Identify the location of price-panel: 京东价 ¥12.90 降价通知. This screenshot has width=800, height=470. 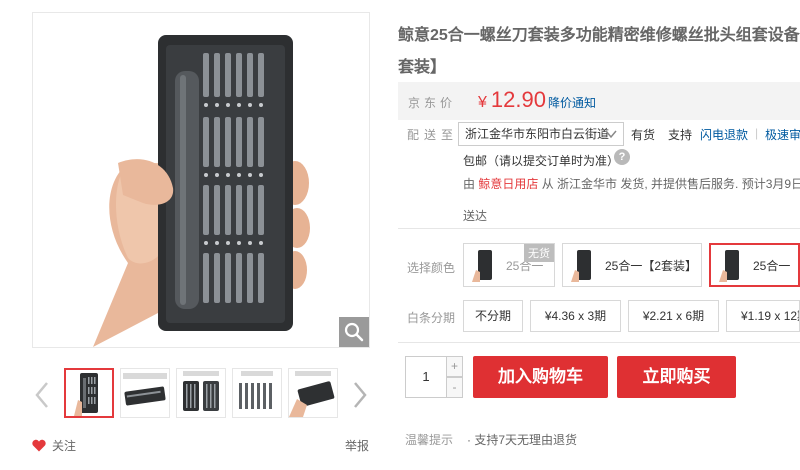
(599, 101).